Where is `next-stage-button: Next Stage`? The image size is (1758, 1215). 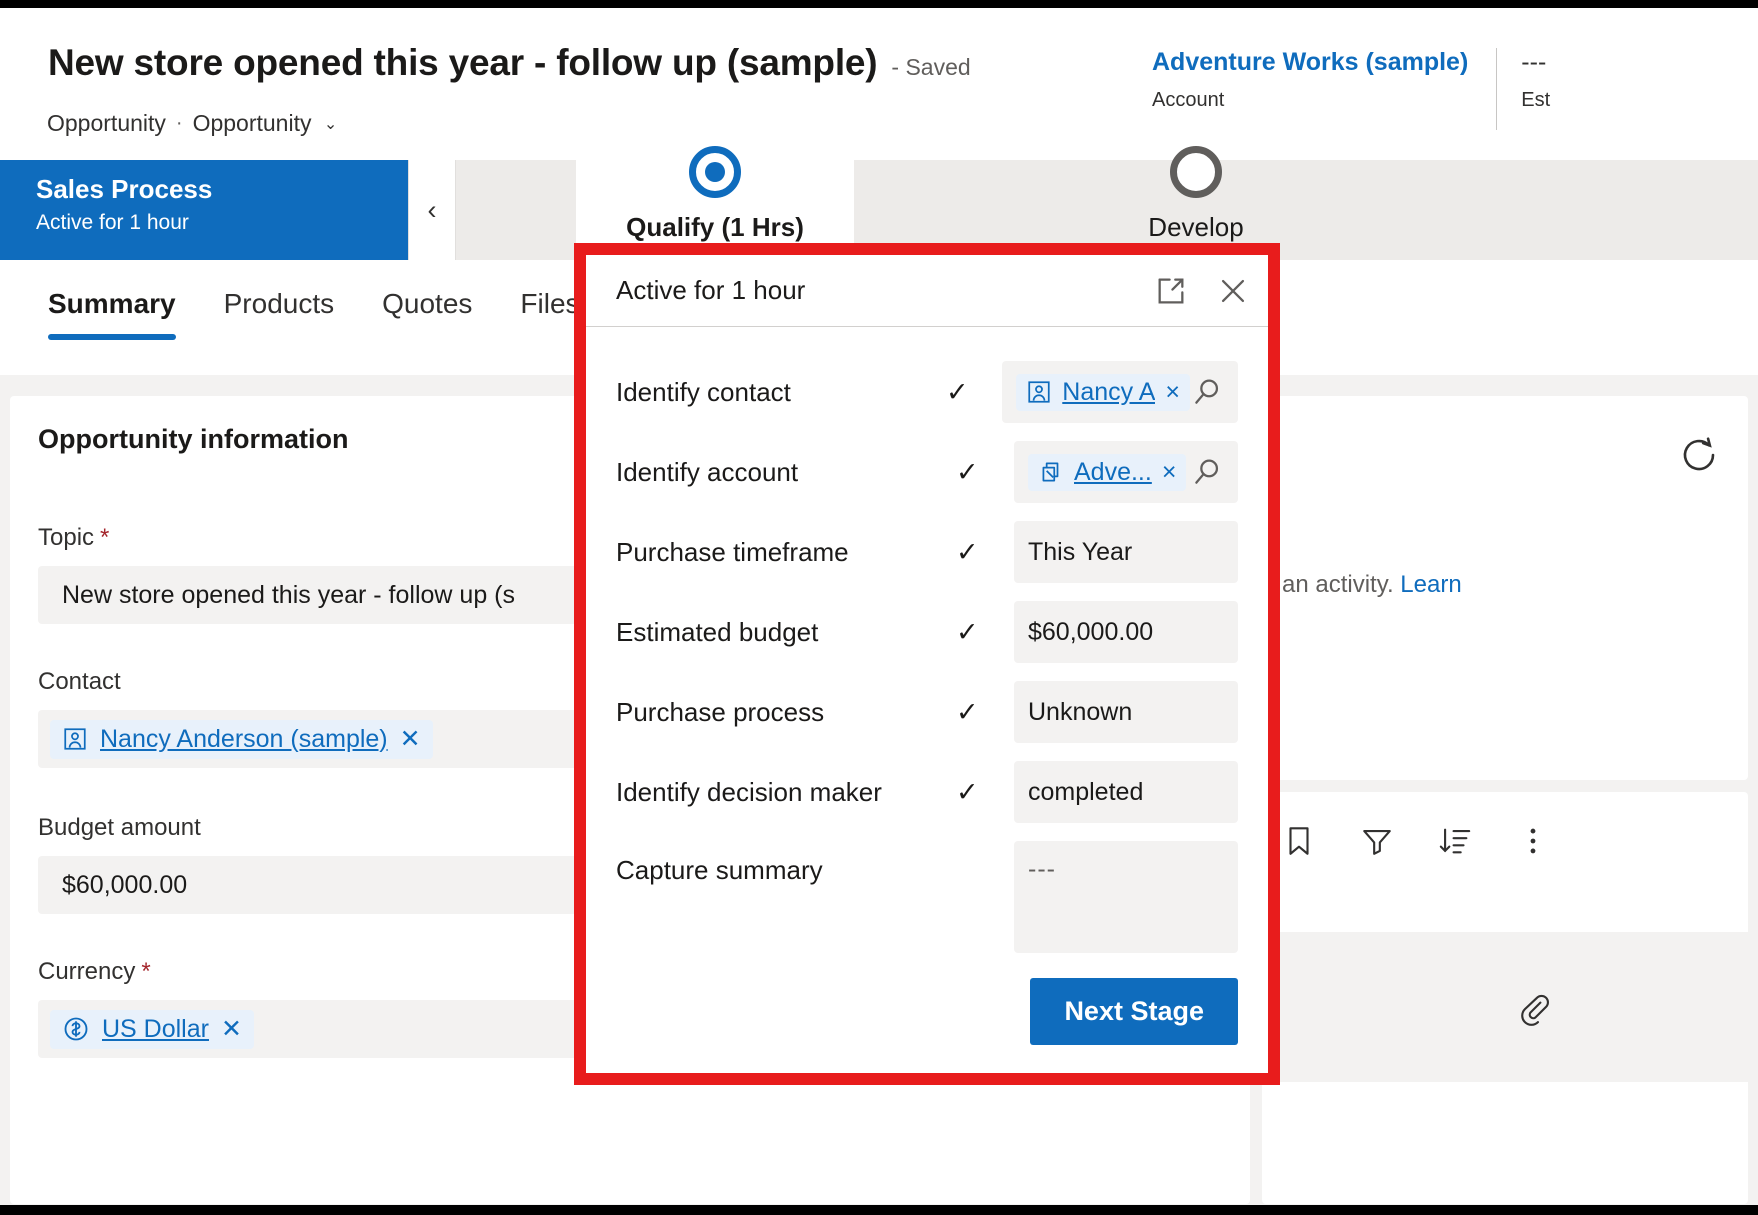
next-stage-button: Next Stage is located at coordinates (1134, 1011).